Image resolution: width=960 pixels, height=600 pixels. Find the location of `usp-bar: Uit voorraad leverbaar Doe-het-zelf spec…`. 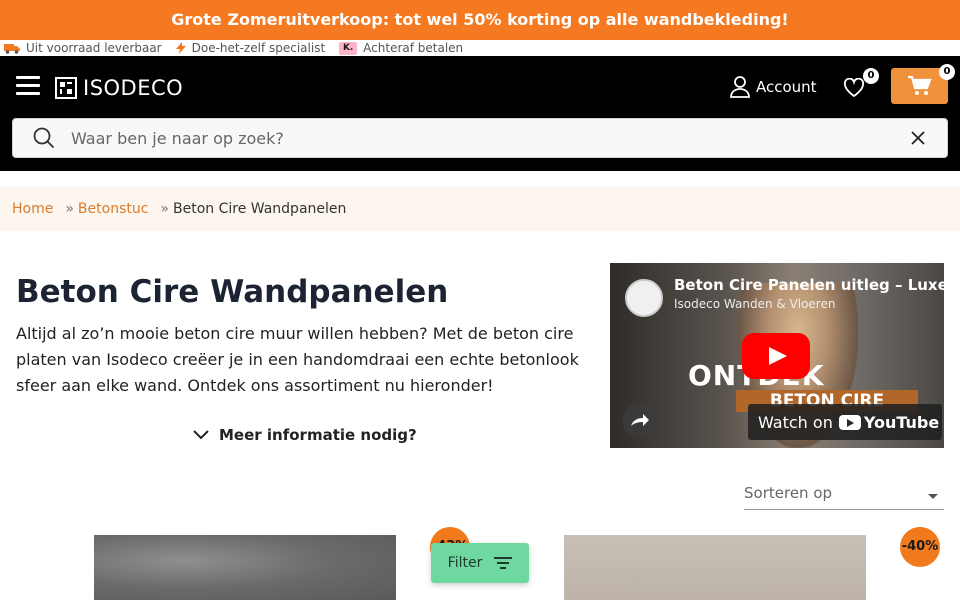

usp-bar: Uit voorraad leverbaar Doe-het-zelf spec… is located at coordinates (480, 48).